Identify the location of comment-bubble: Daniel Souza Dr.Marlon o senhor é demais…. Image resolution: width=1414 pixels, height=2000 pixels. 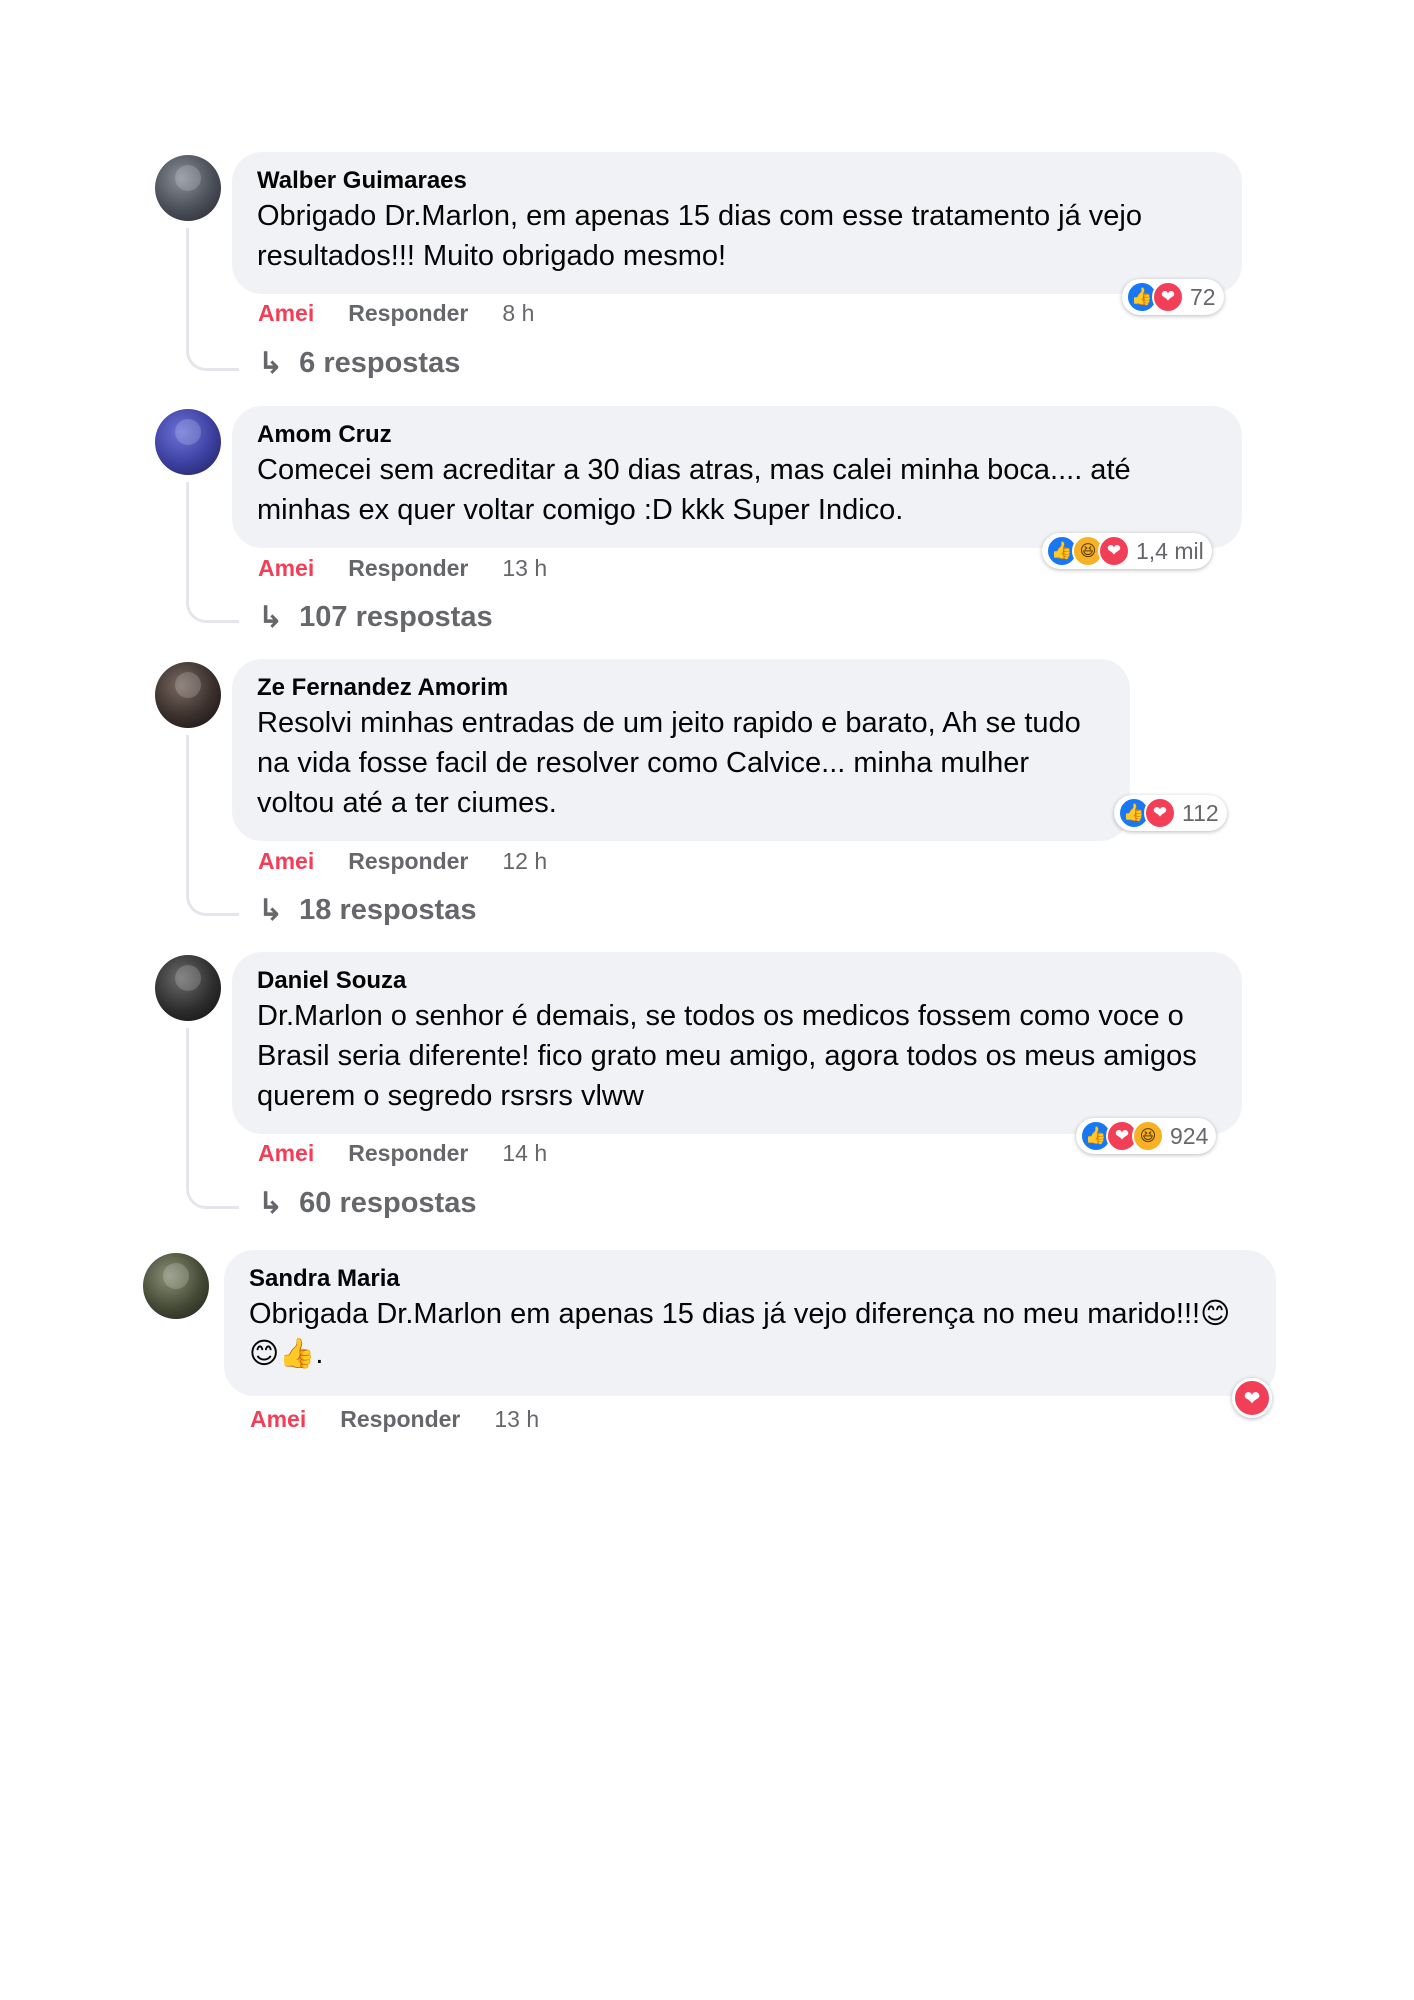
(737, 1043).